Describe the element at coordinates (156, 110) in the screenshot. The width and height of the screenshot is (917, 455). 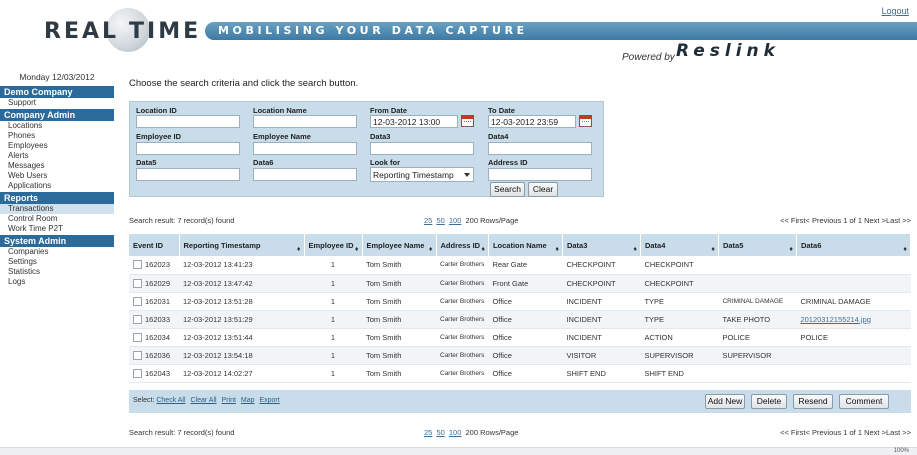
I see `location-id-label: Location ID` at that location.